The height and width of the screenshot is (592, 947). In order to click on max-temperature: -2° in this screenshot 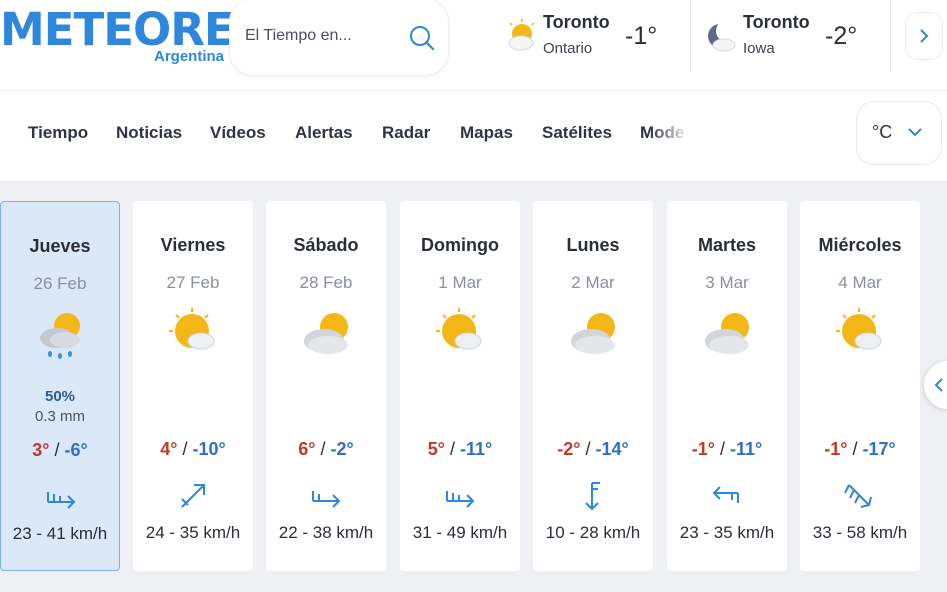, I will do `click(569, 449)`.